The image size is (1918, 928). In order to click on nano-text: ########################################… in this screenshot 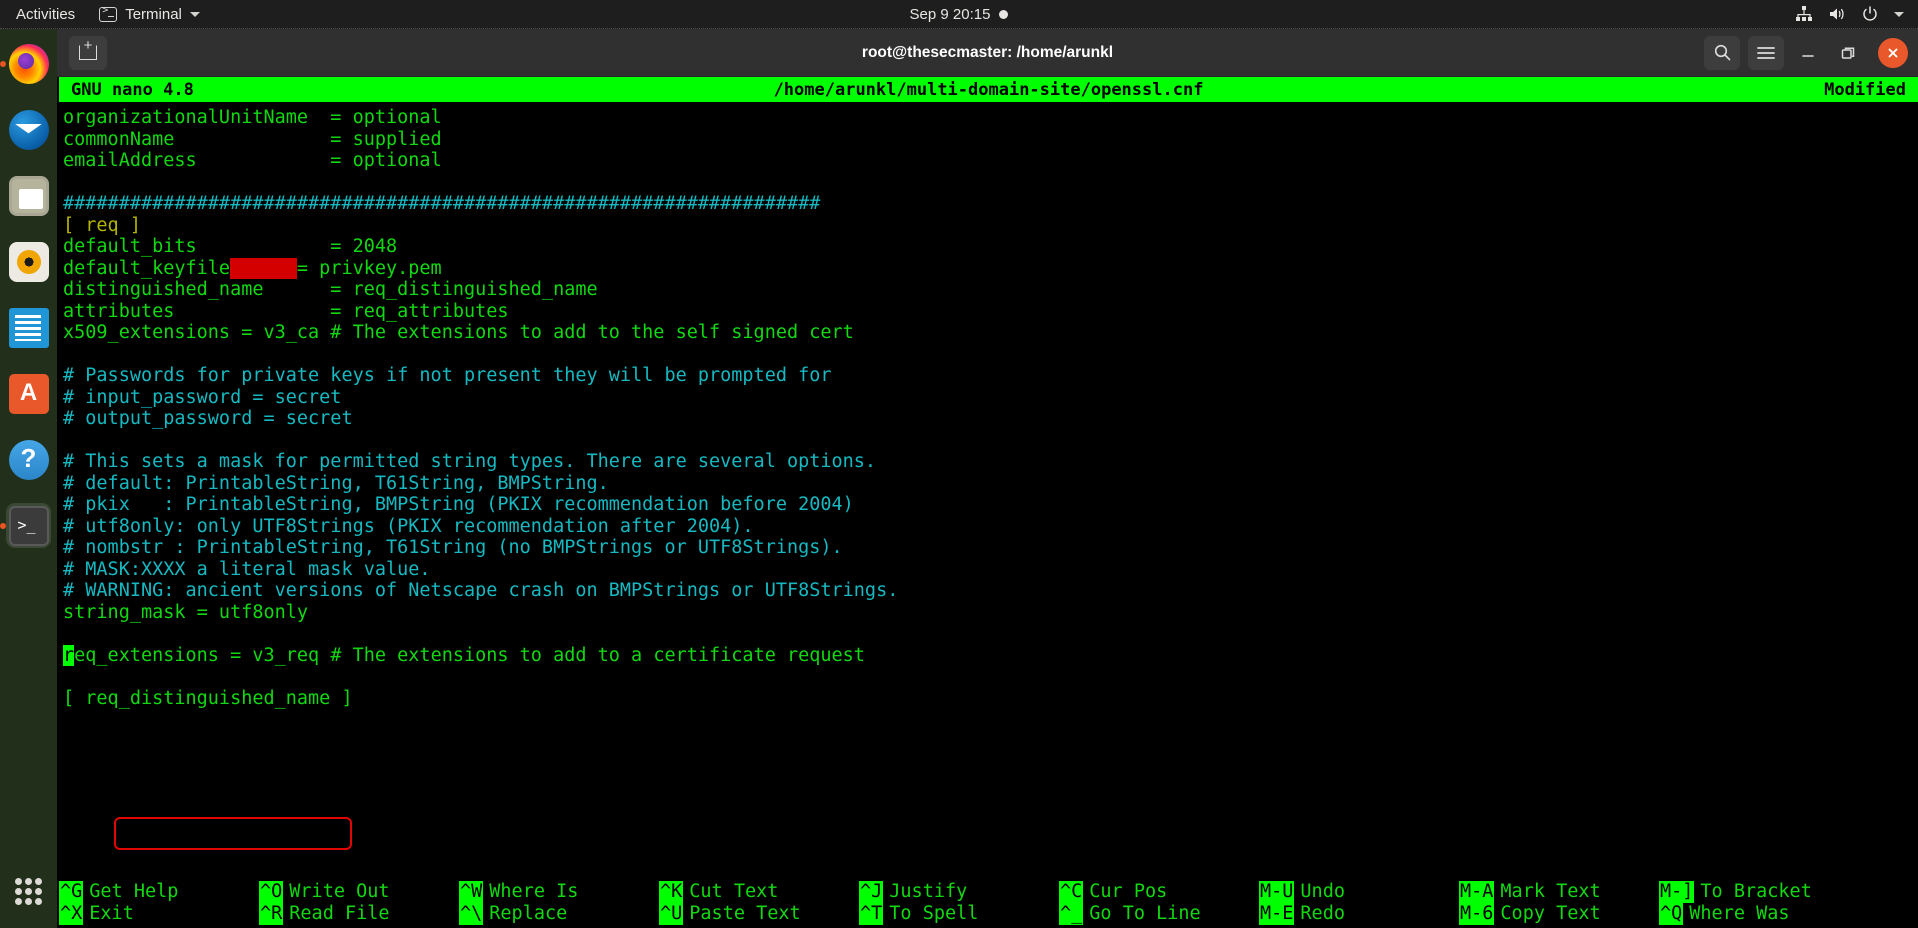, I will do `click(442, 203)`.